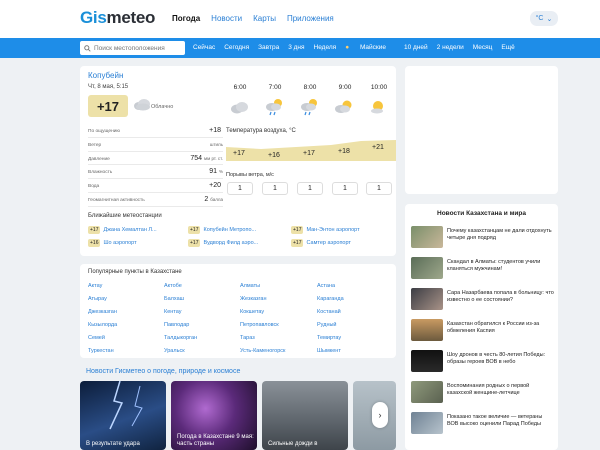 Image resolution: width=600 pixels, height=450 pixels. I want to click on param-feels-like: По ощущению +18, so click(155, 131).